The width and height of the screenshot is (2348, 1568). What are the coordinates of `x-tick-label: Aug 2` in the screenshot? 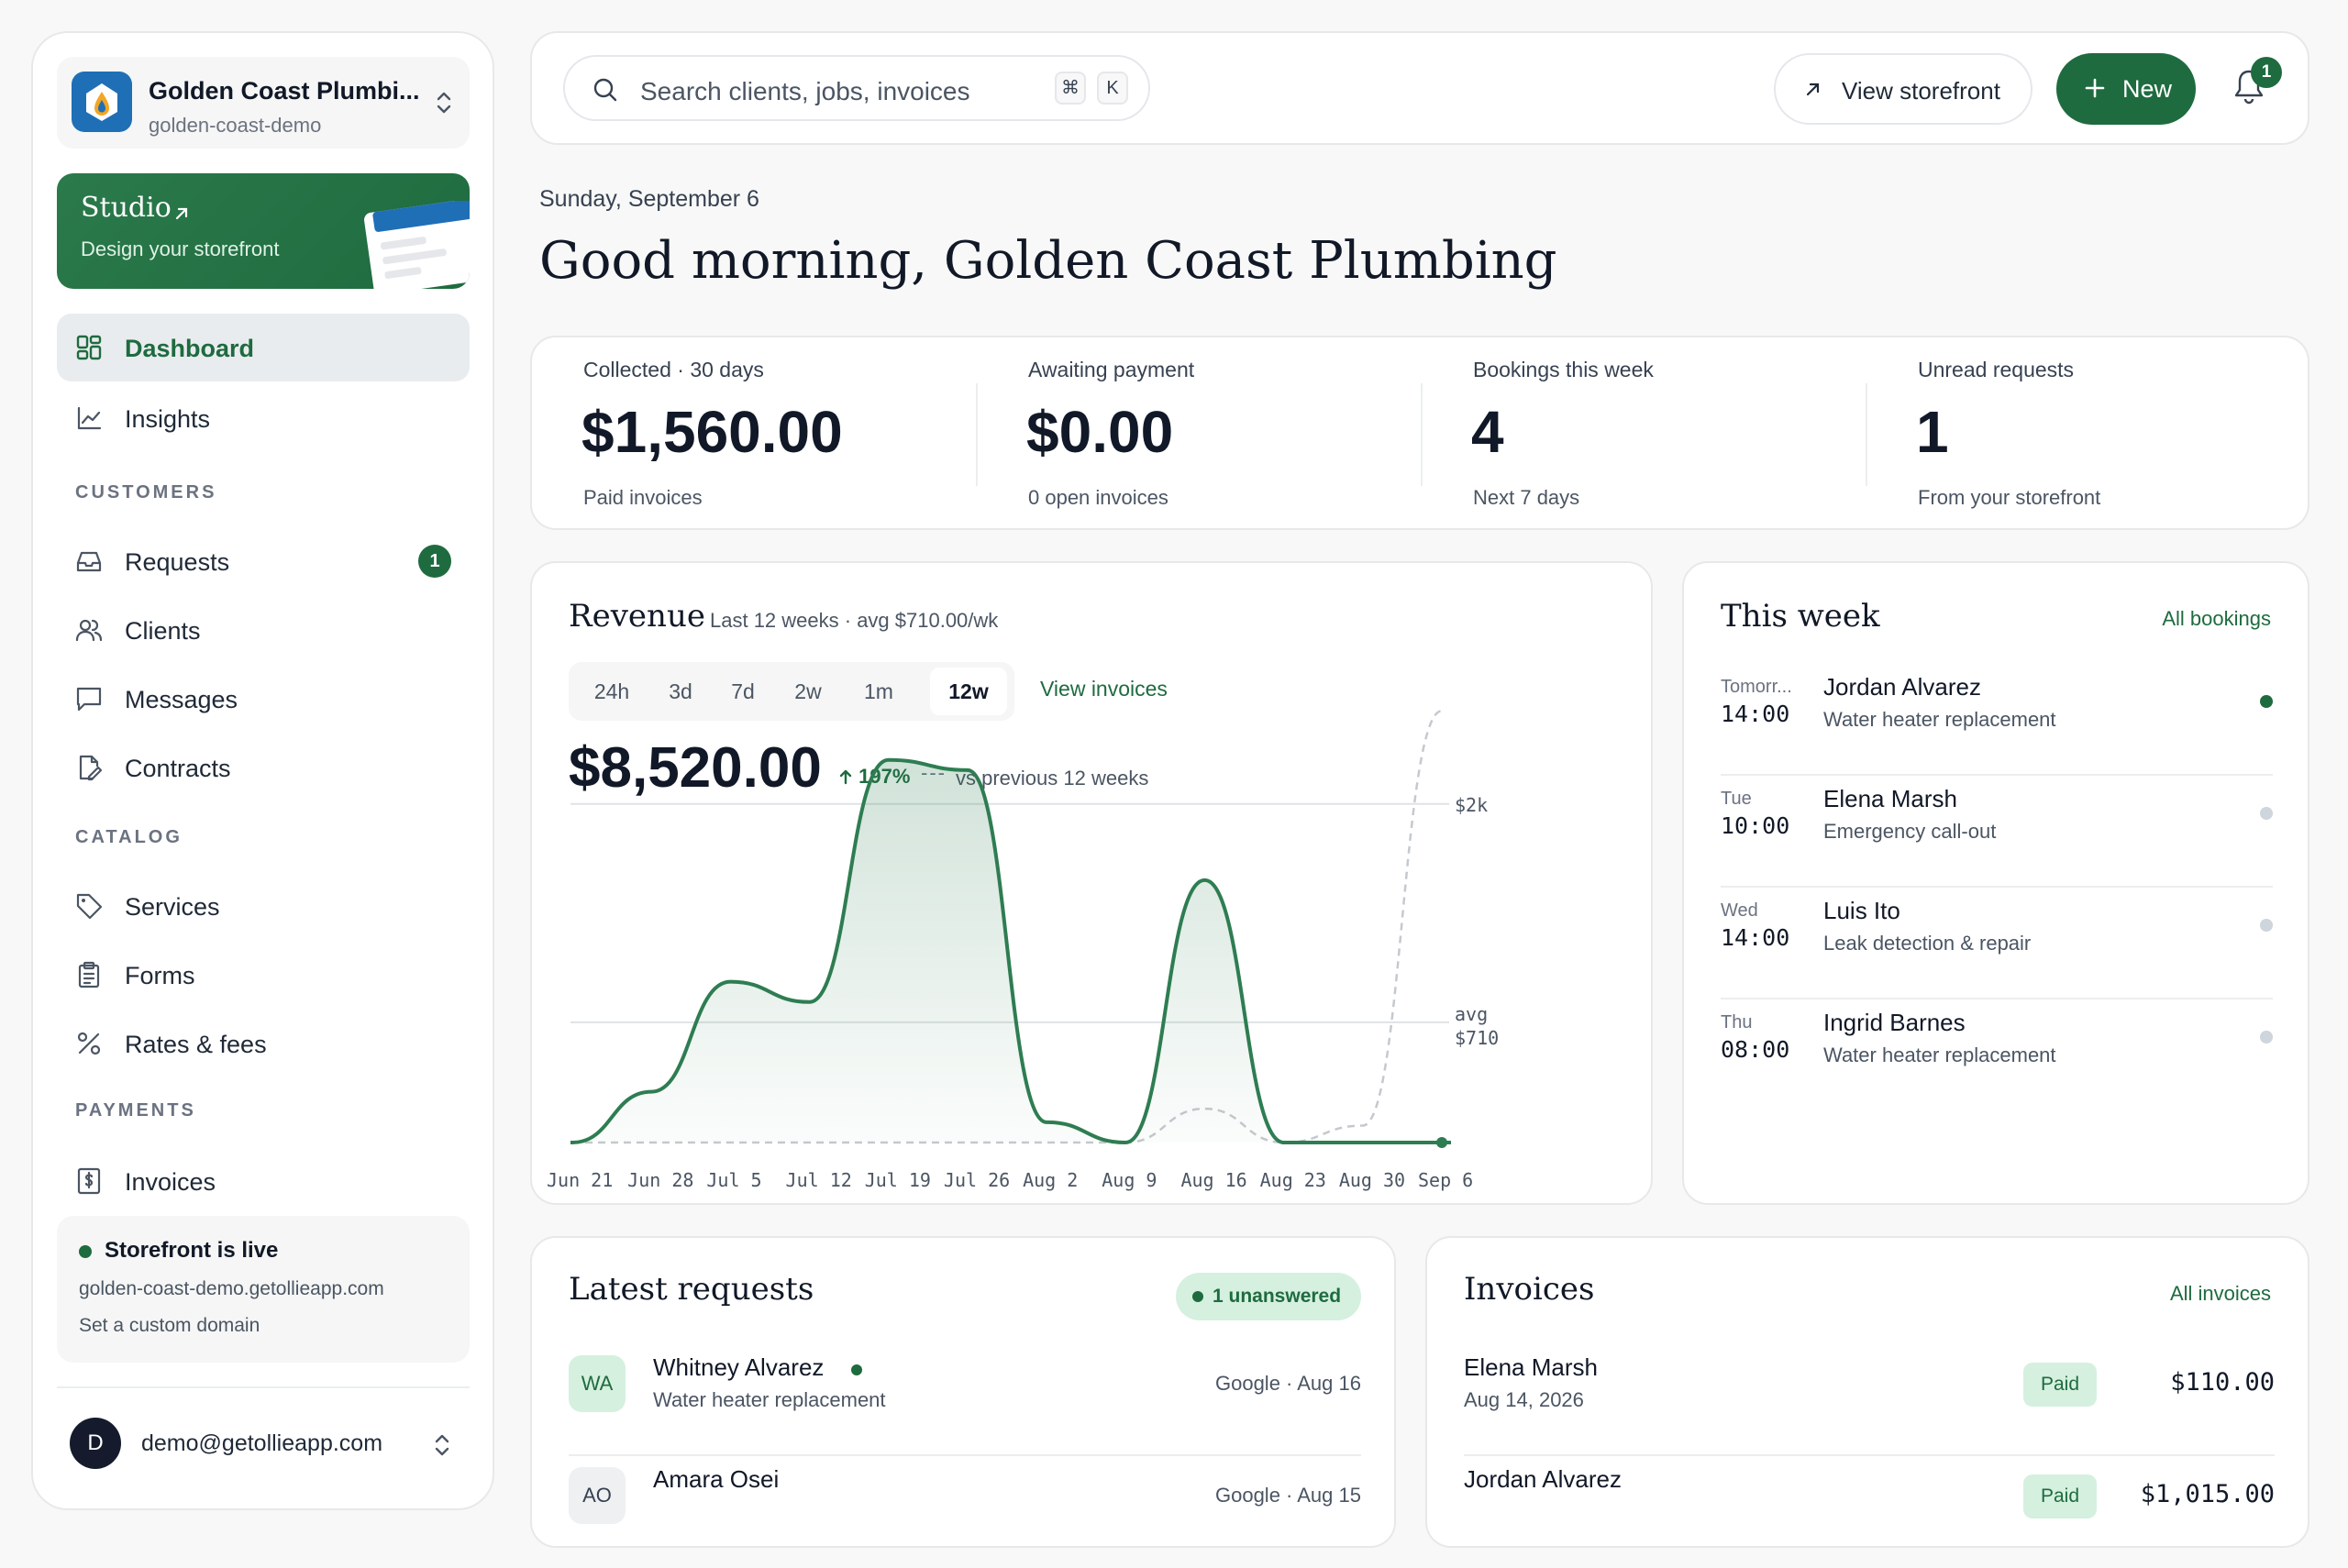 It's located at (1050, 1180).